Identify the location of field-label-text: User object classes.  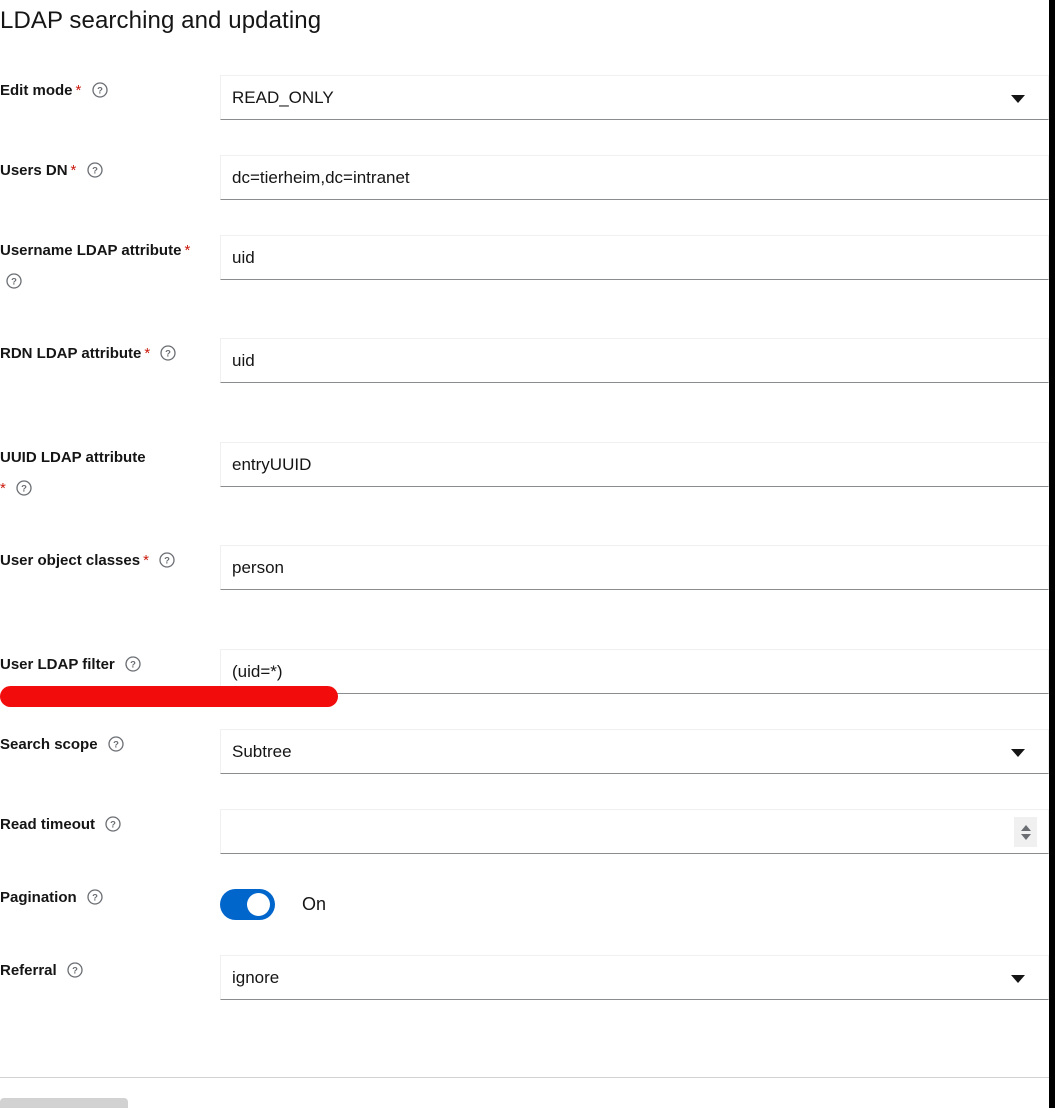
(70, 560).